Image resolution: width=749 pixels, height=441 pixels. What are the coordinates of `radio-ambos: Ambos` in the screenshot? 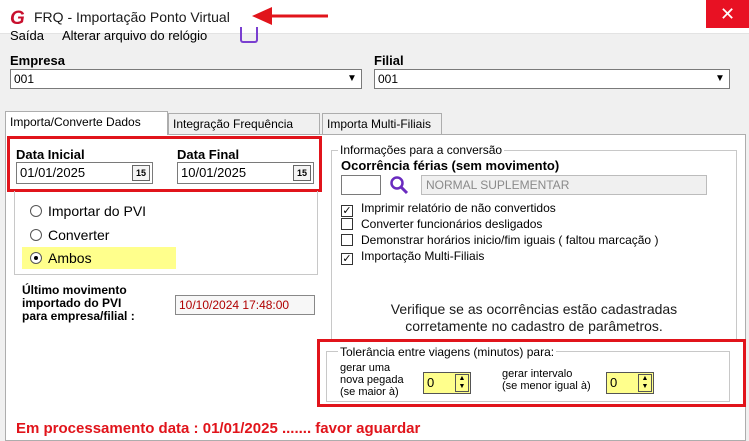 It's located at (61, 258).